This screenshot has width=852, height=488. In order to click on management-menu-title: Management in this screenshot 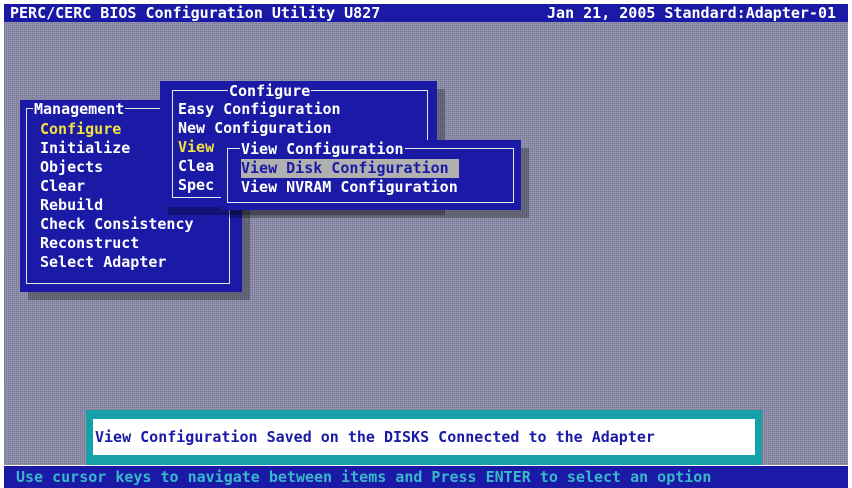, I will do `click(79, 109)`.